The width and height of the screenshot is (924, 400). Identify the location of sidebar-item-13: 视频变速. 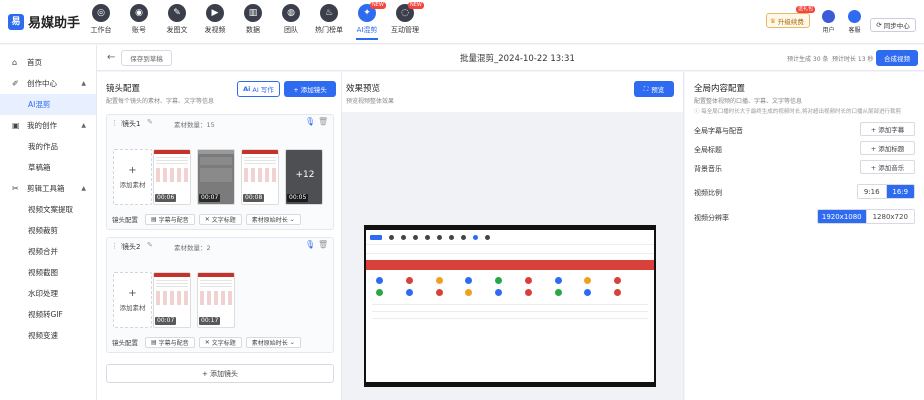
(48, 335).